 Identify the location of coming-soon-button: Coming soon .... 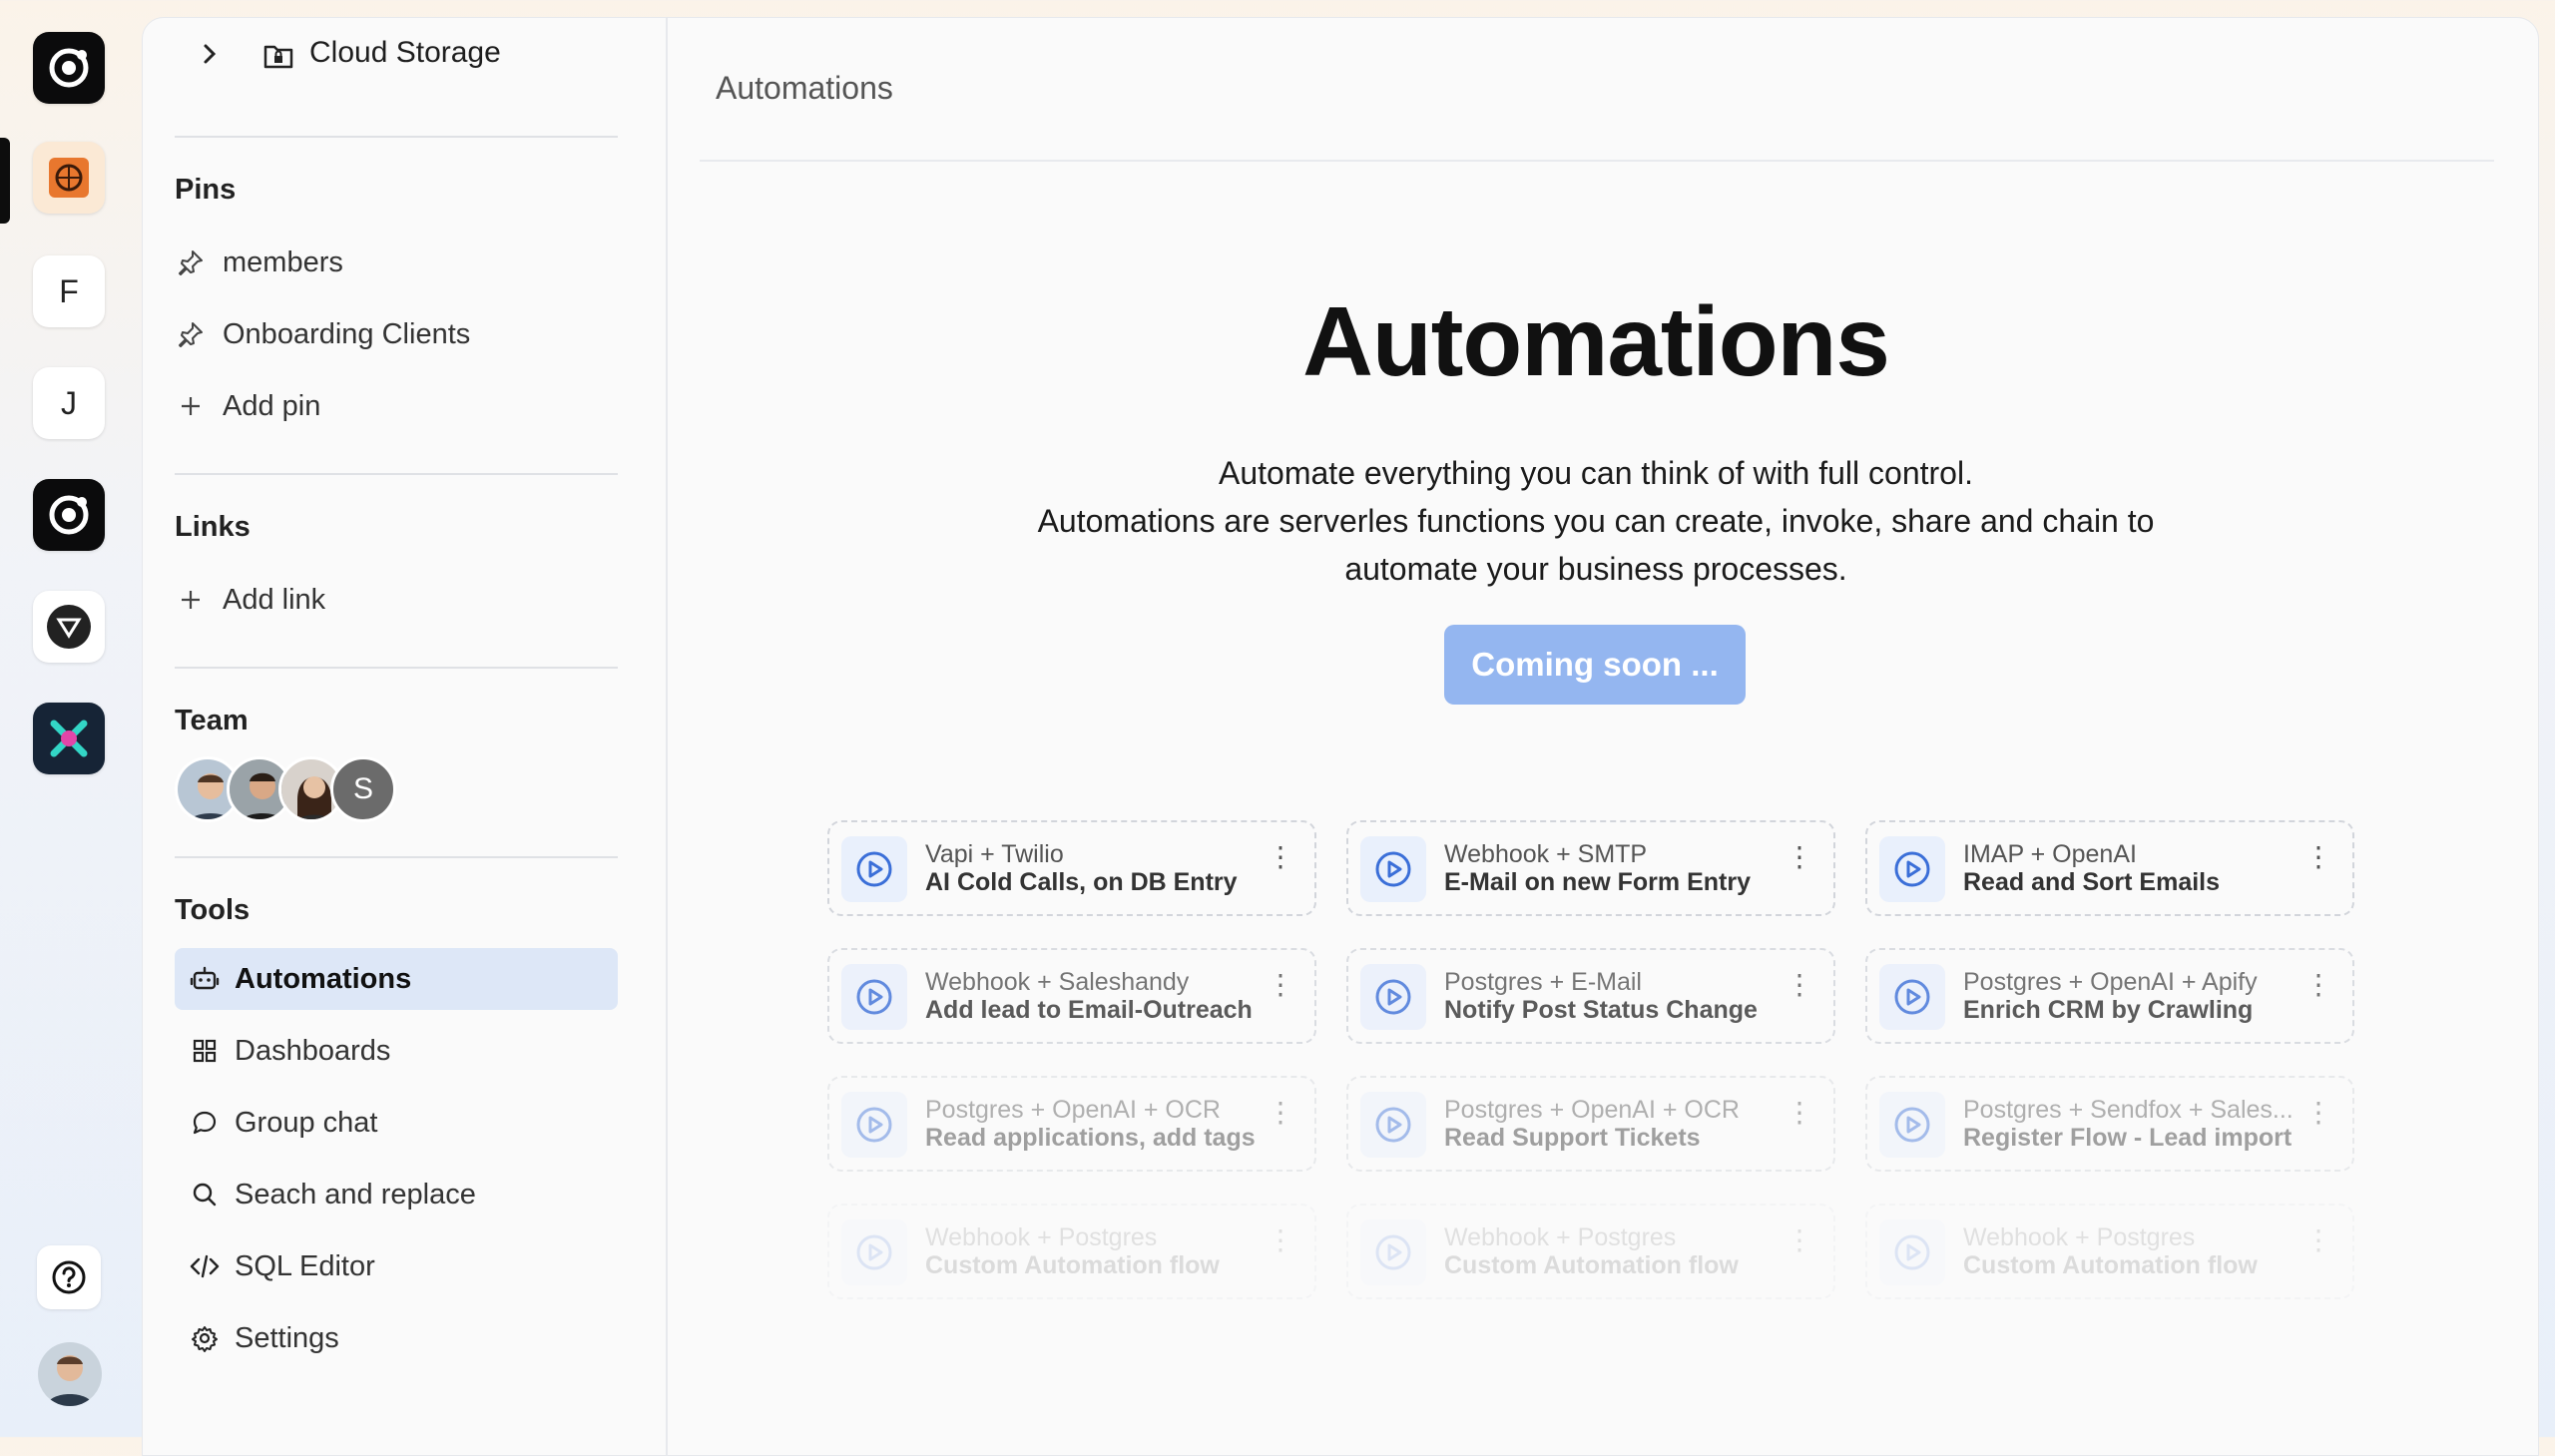
(1595, 665).